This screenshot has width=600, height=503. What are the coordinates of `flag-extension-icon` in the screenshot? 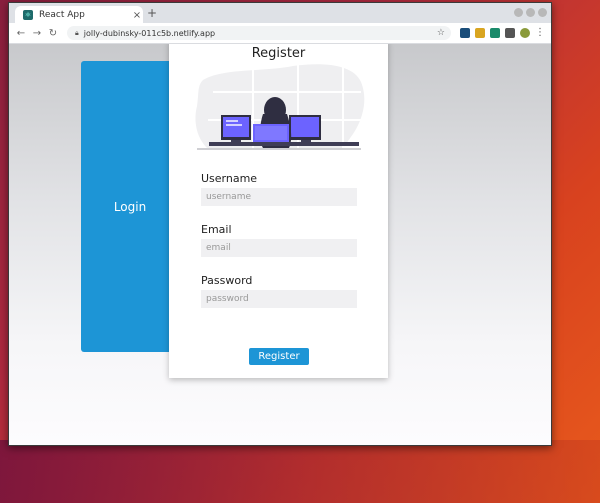 It's located at (495, 32).